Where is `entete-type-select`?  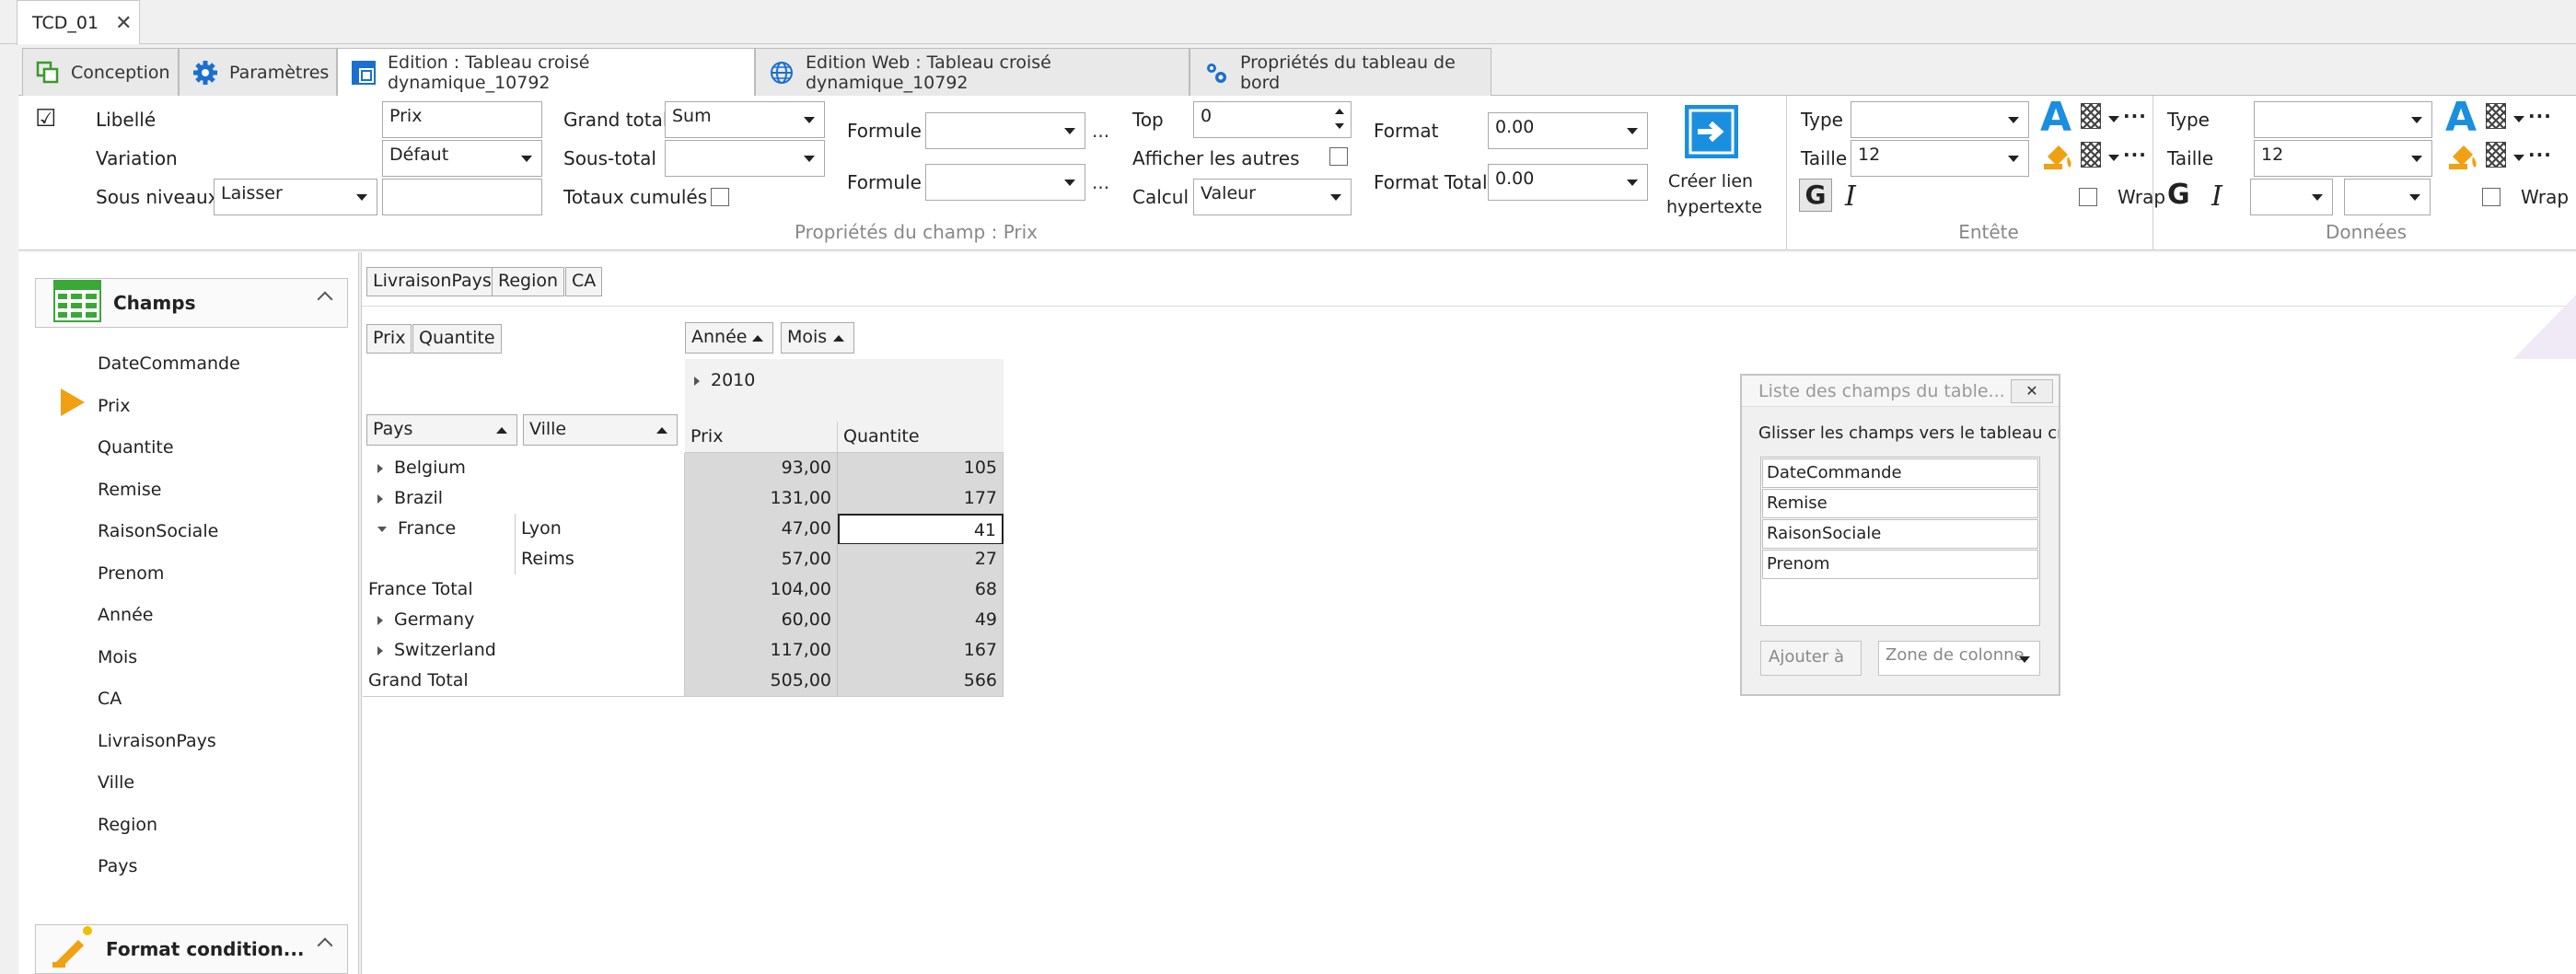 entete-type-select is located at coordinates (1940, 119).